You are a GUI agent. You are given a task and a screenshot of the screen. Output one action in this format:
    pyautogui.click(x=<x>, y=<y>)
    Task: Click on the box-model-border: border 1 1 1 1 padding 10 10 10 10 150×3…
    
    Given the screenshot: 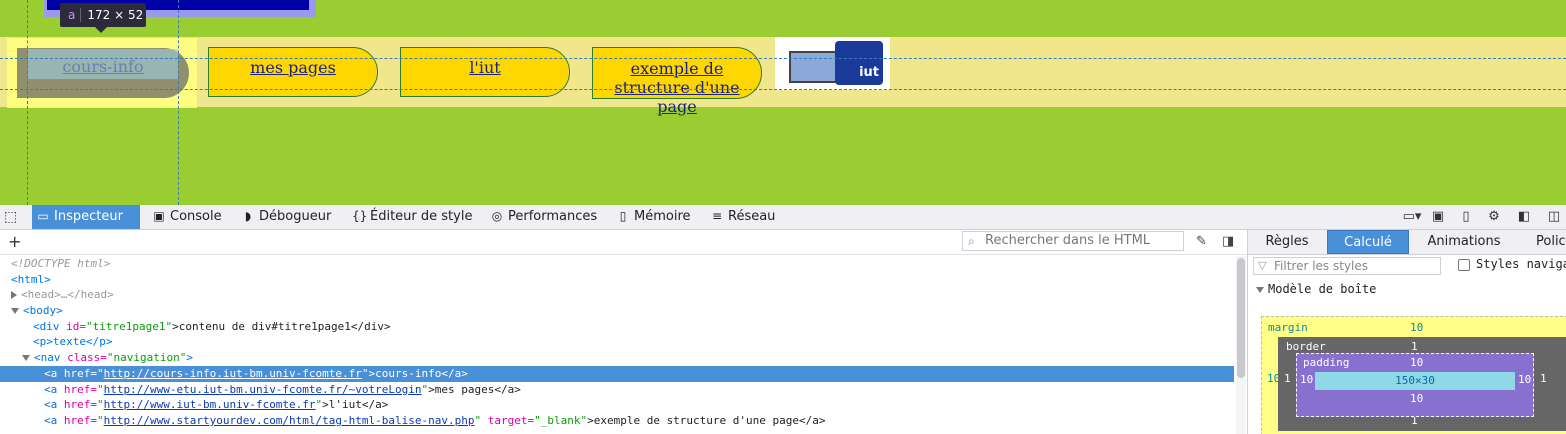 What is the action you would take?
    pyautogui.click(x=1422, y=384)
    